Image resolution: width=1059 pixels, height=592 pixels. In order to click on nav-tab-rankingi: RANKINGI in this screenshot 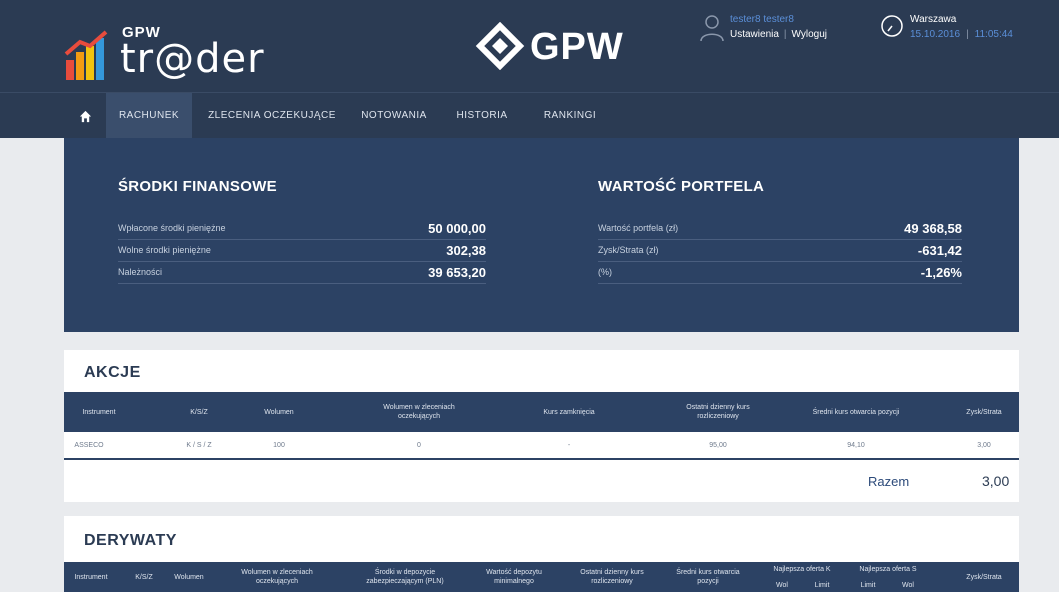, I will do `click(570, 116)`.